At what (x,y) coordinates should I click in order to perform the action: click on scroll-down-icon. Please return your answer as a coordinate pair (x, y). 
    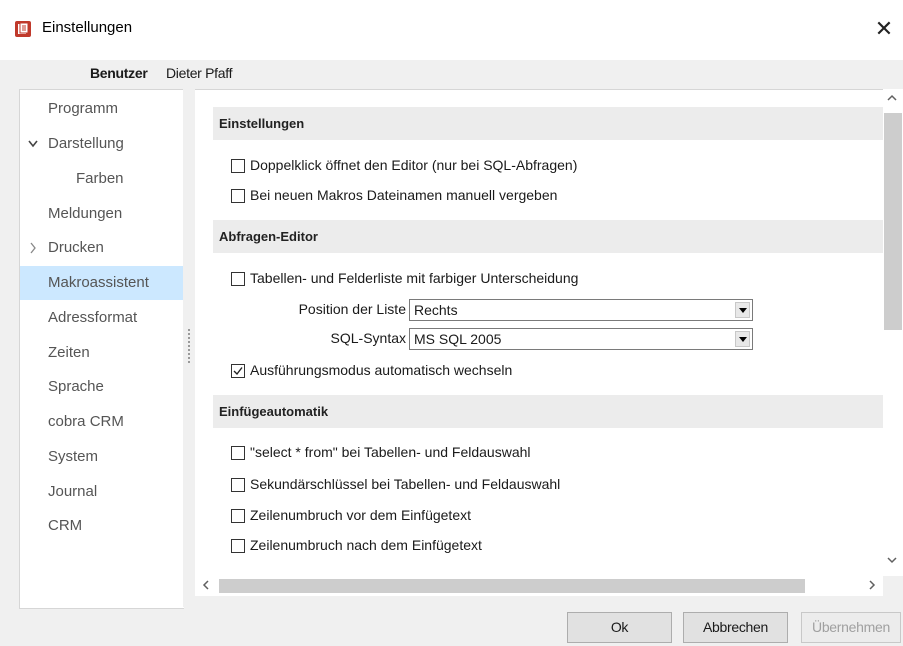
    Looking at the image, I should click on (892, 560).